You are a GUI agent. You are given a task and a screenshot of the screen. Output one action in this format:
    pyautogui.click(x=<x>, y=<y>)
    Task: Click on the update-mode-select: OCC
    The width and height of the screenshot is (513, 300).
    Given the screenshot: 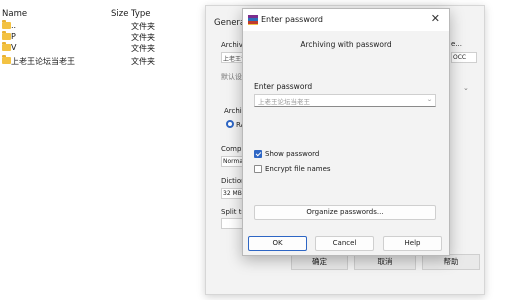 What is the action you would take?
    pyautogui.click(x=464, y=57)
    